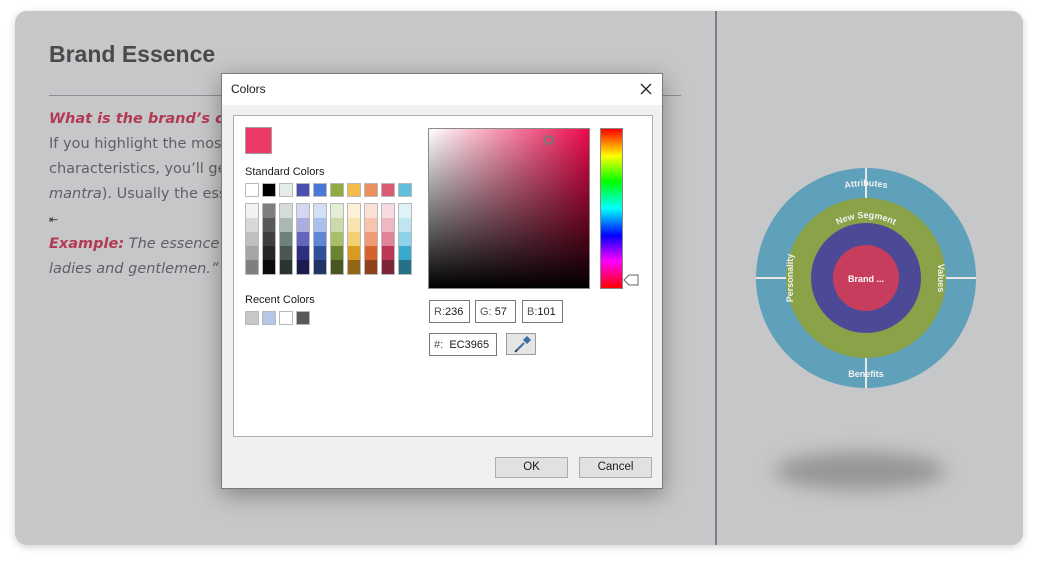  What do you see at coordinates (509, 208) in the screenshot?
I see `saturation-value-picker` at bounding box center [509, 208].